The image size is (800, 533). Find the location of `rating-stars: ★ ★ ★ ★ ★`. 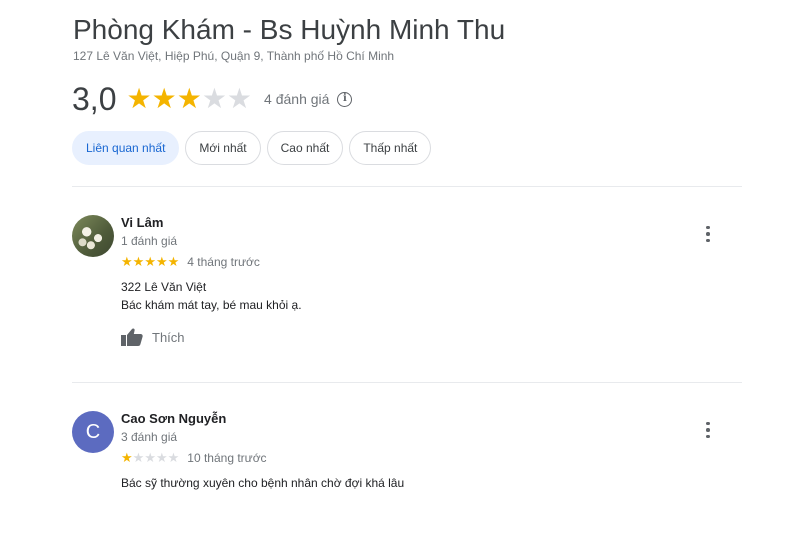

rating-stars: ★ ★ ★ ★ ★ is located at coordinates (189, 99).